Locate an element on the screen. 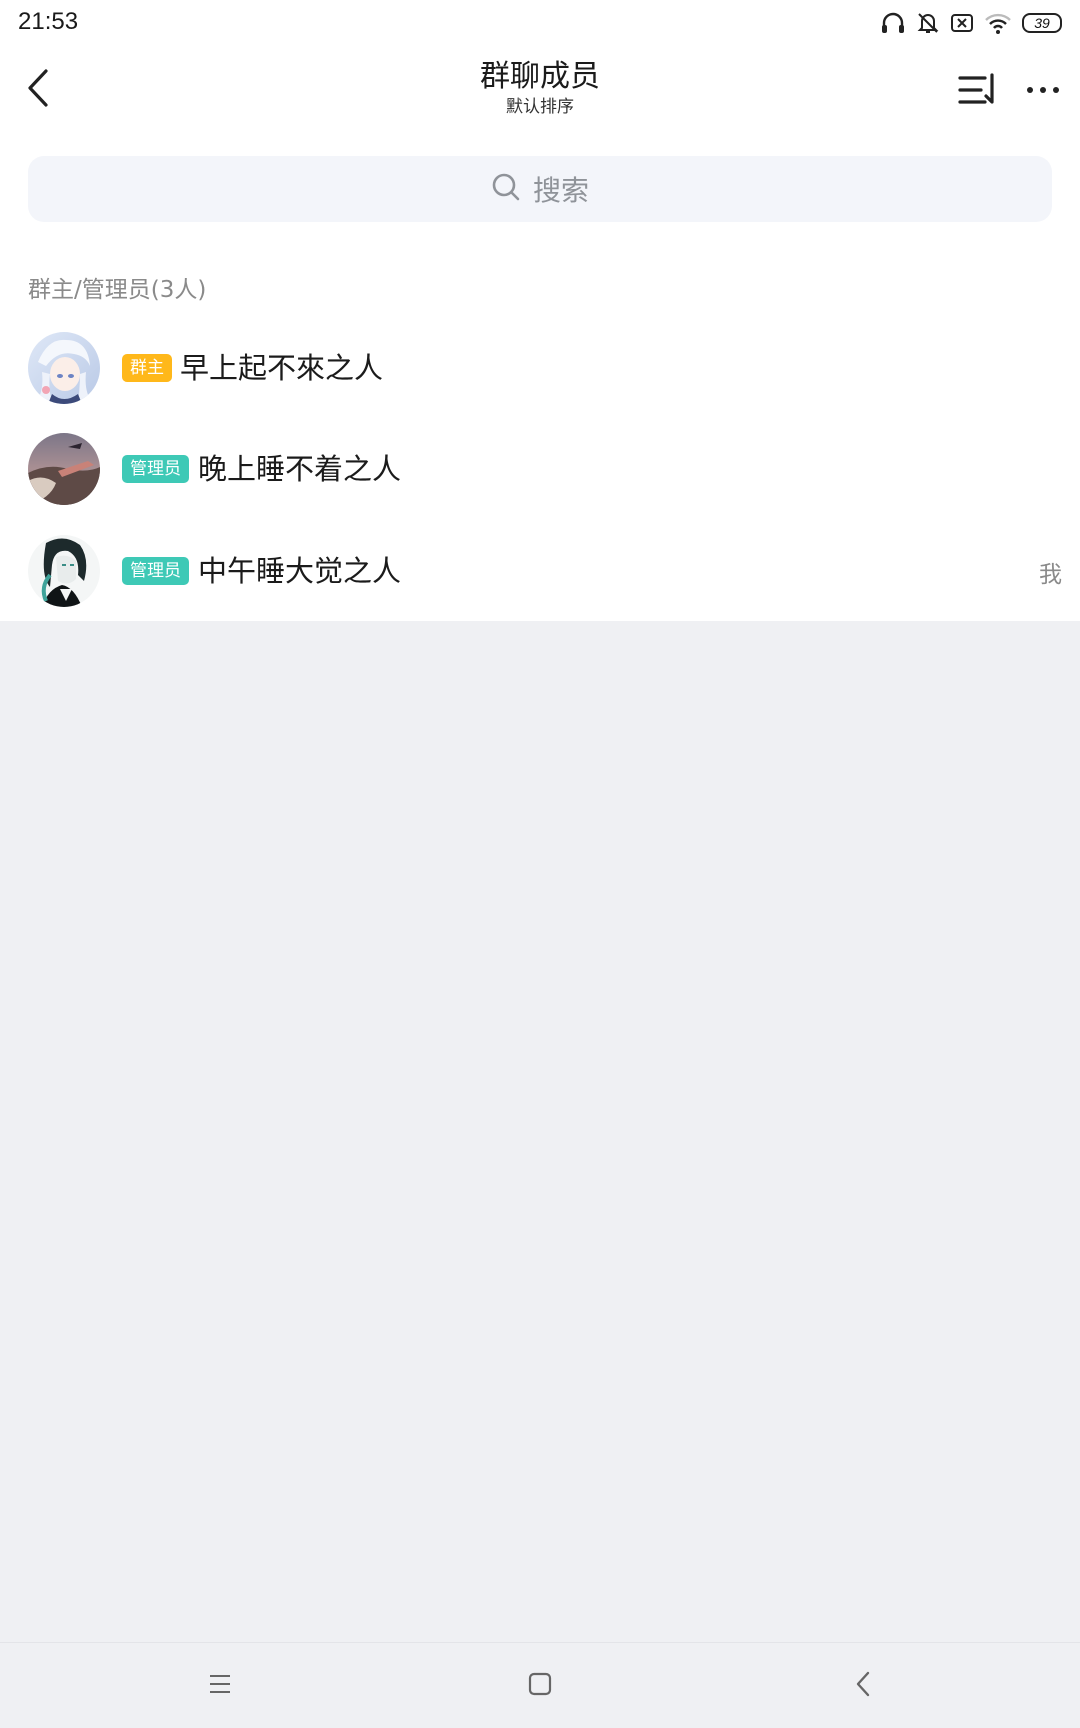 The height and width of the screenshot is (1728, 1080). member-name: 晚上睡不着之人 is located at coordinates (300, 469).